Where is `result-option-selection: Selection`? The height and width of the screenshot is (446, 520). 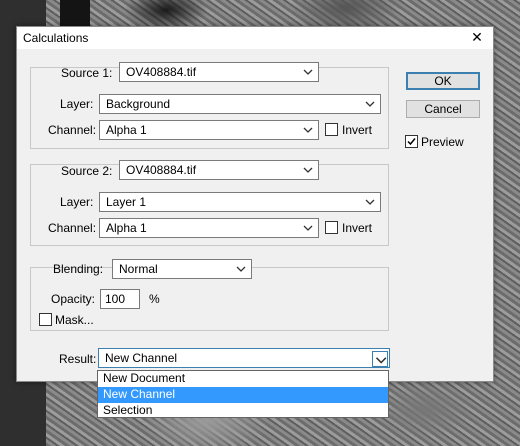 result-option-selection: Selection is located at coordinates (243, 411).